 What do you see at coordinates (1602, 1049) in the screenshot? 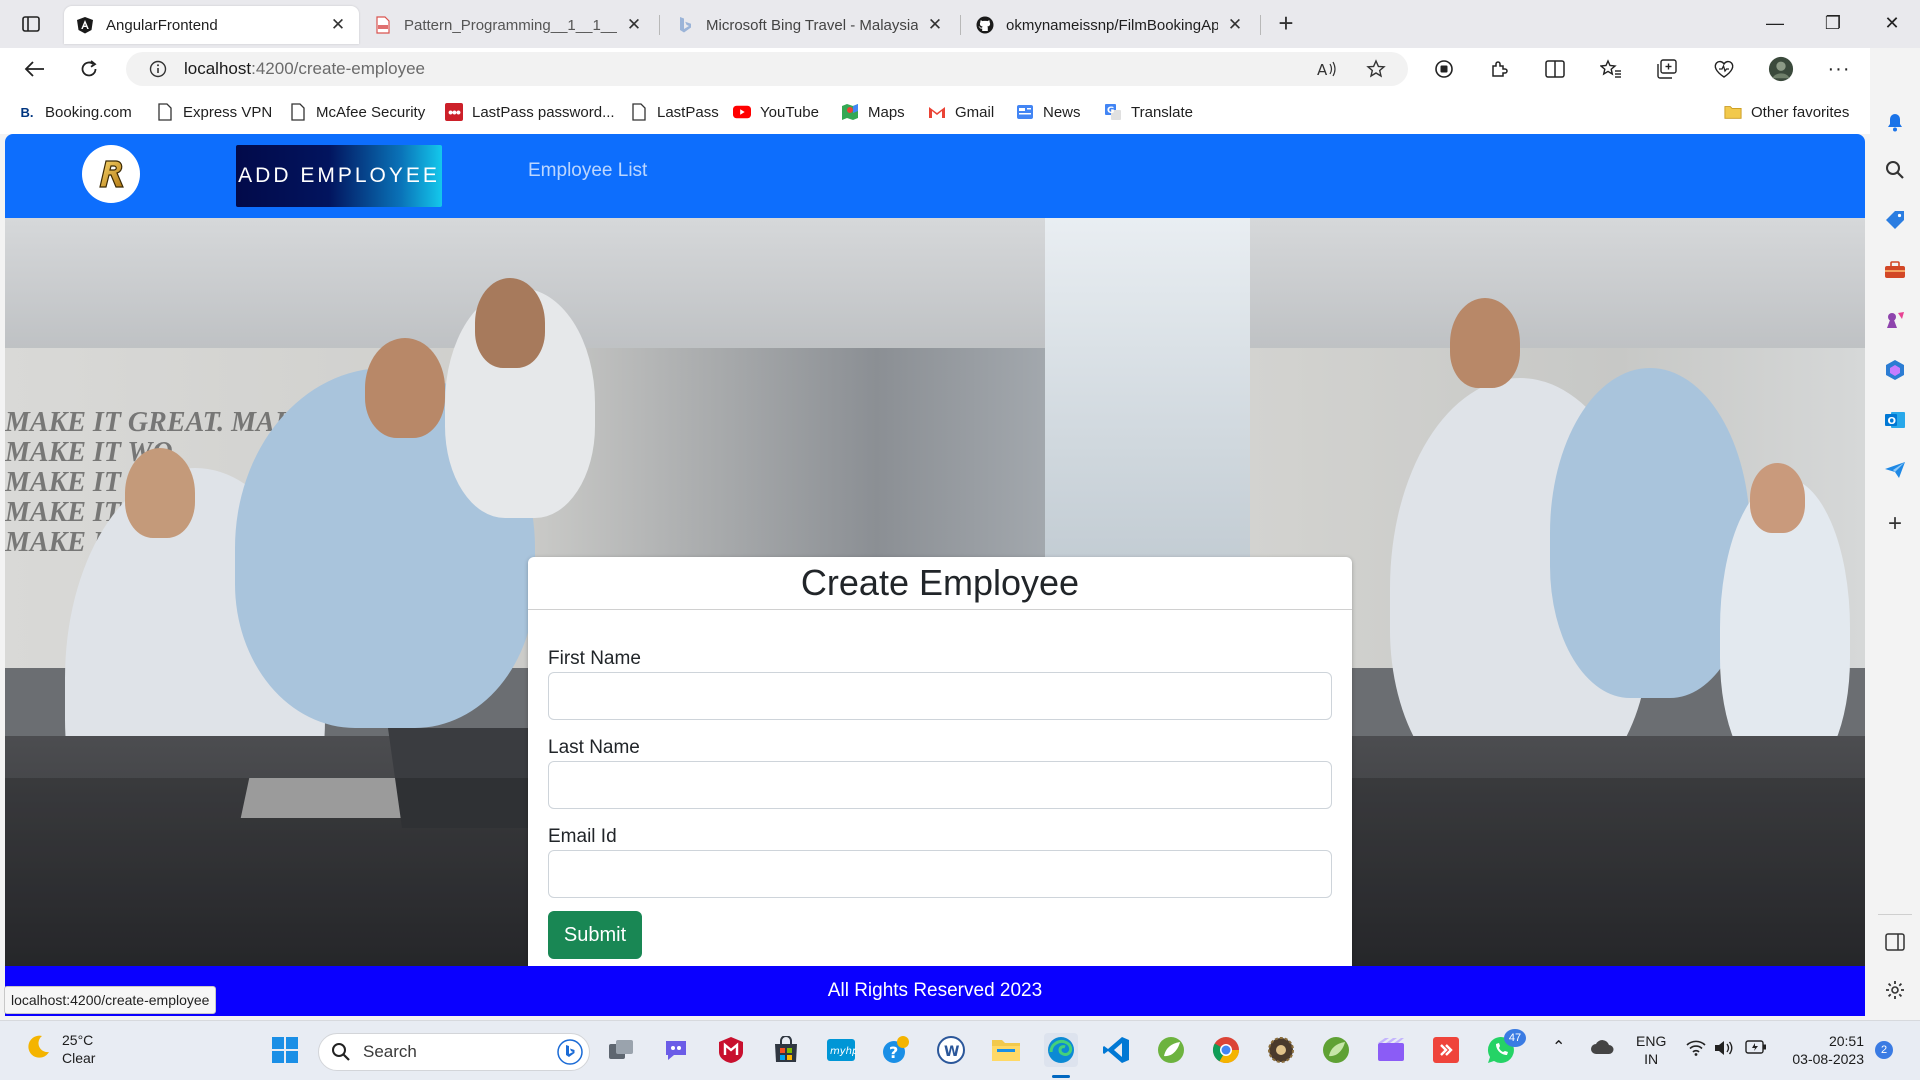
I see `onedrive-cloud-icon` at bounding box center [1602, 1049].